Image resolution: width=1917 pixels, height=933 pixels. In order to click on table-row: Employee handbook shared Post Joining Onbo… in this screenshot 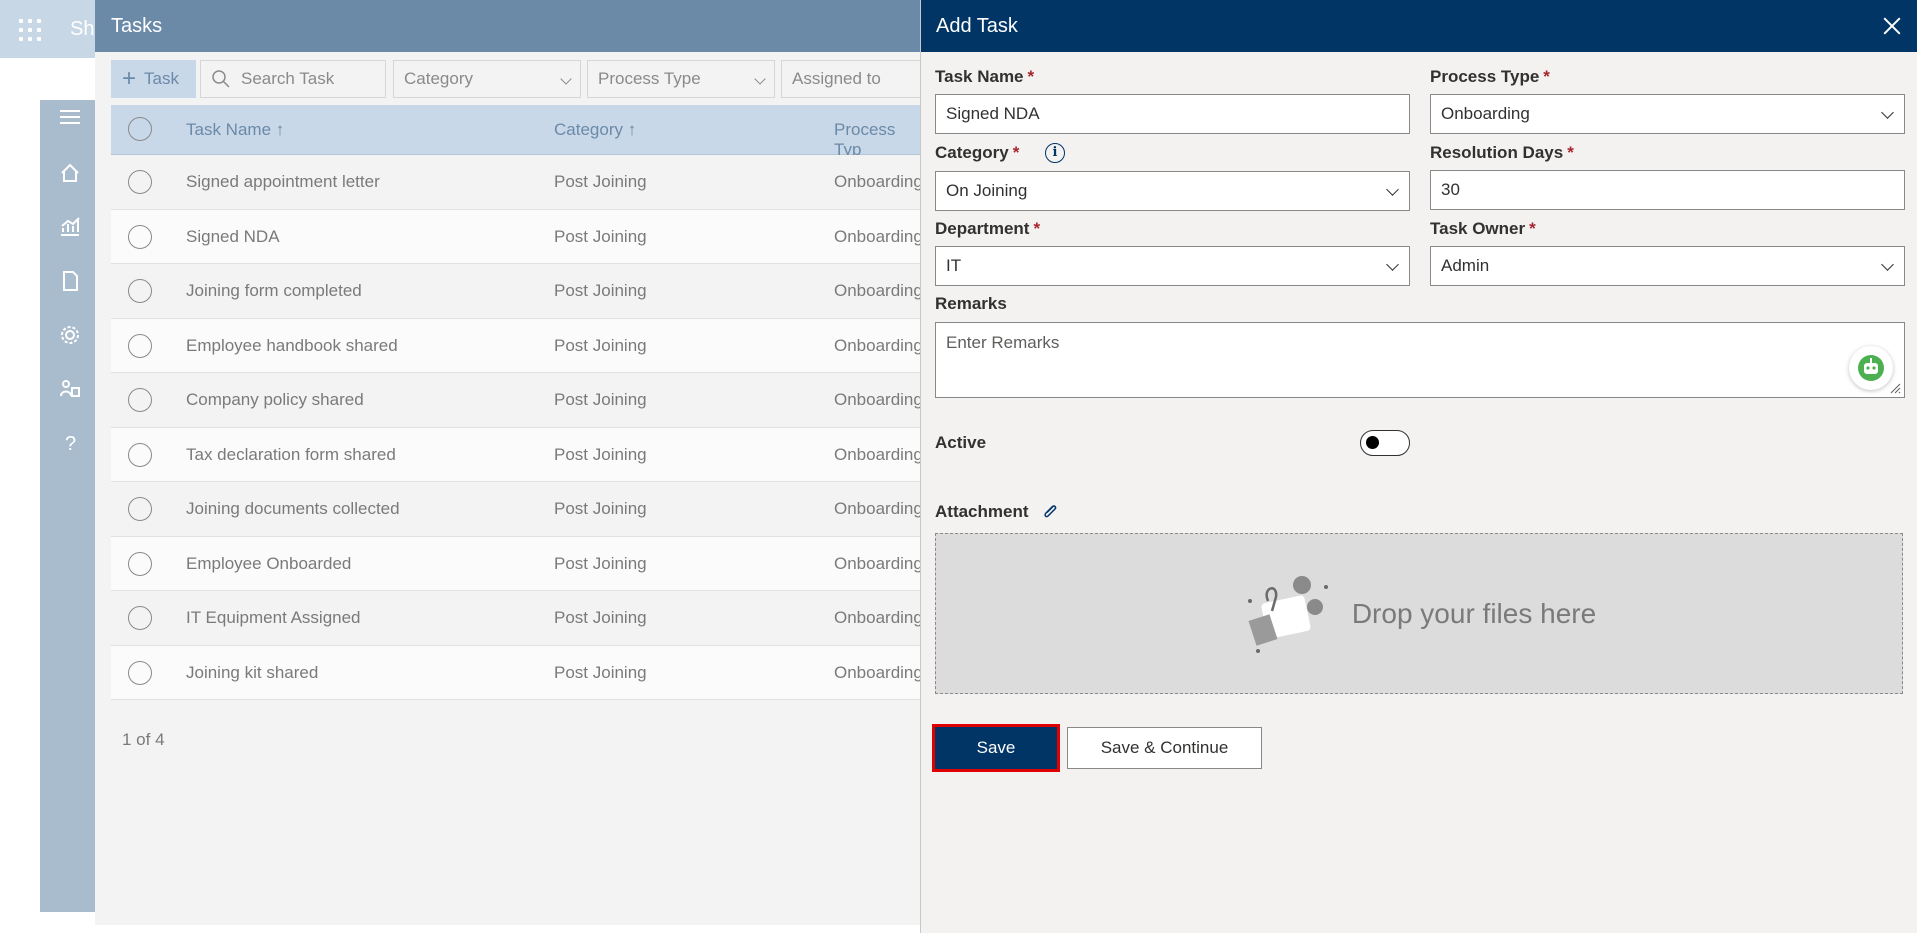, I will do `click(518, 345)`.